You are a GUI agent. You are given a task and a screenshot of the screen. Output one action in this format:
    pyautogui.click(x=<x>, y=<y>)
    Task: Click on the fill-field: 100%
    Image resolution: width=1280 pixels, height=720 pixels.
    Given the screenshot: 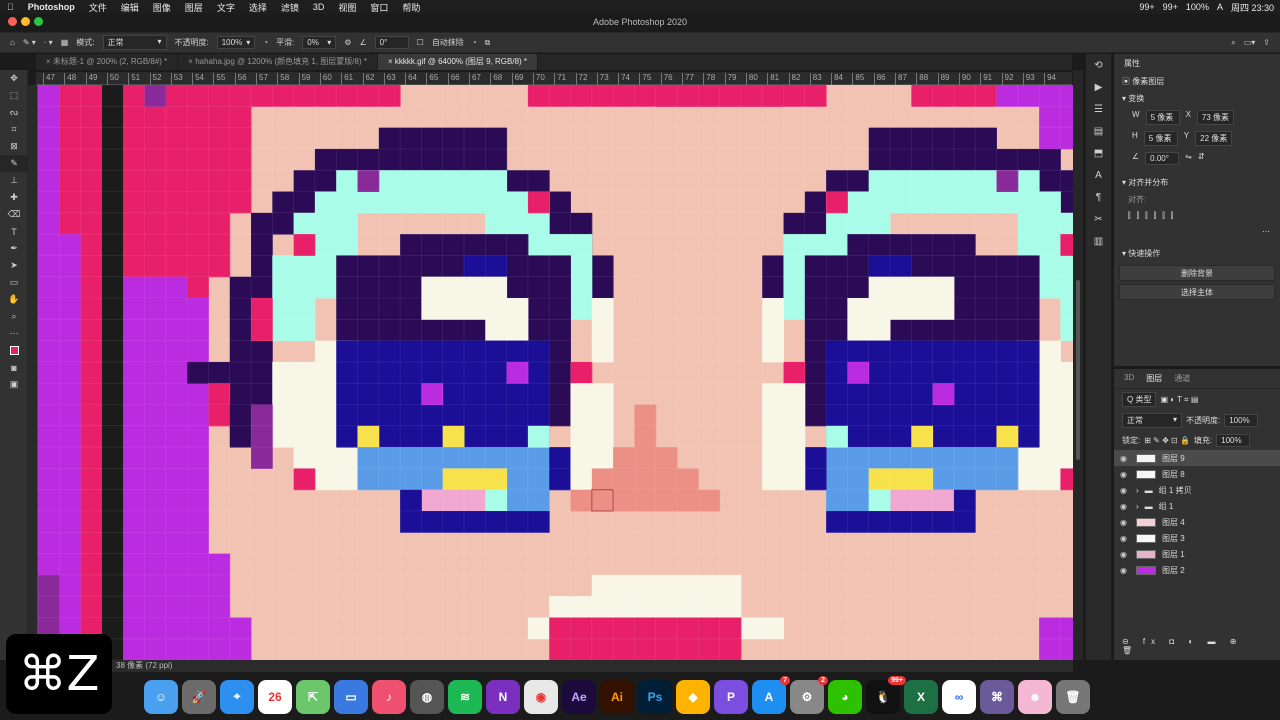 What is the action you would take?
    pyautogui.click(x=1233, y=440)
    